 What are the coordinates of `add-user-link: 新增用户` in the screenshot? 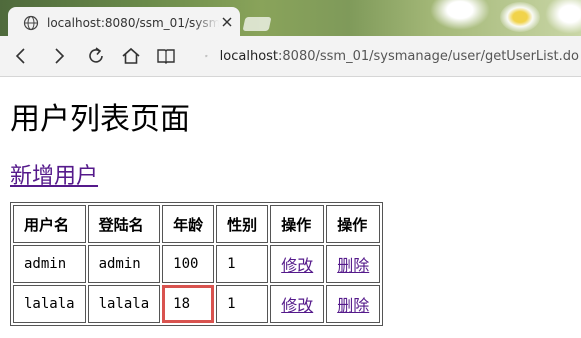 It's located at (54, 174).